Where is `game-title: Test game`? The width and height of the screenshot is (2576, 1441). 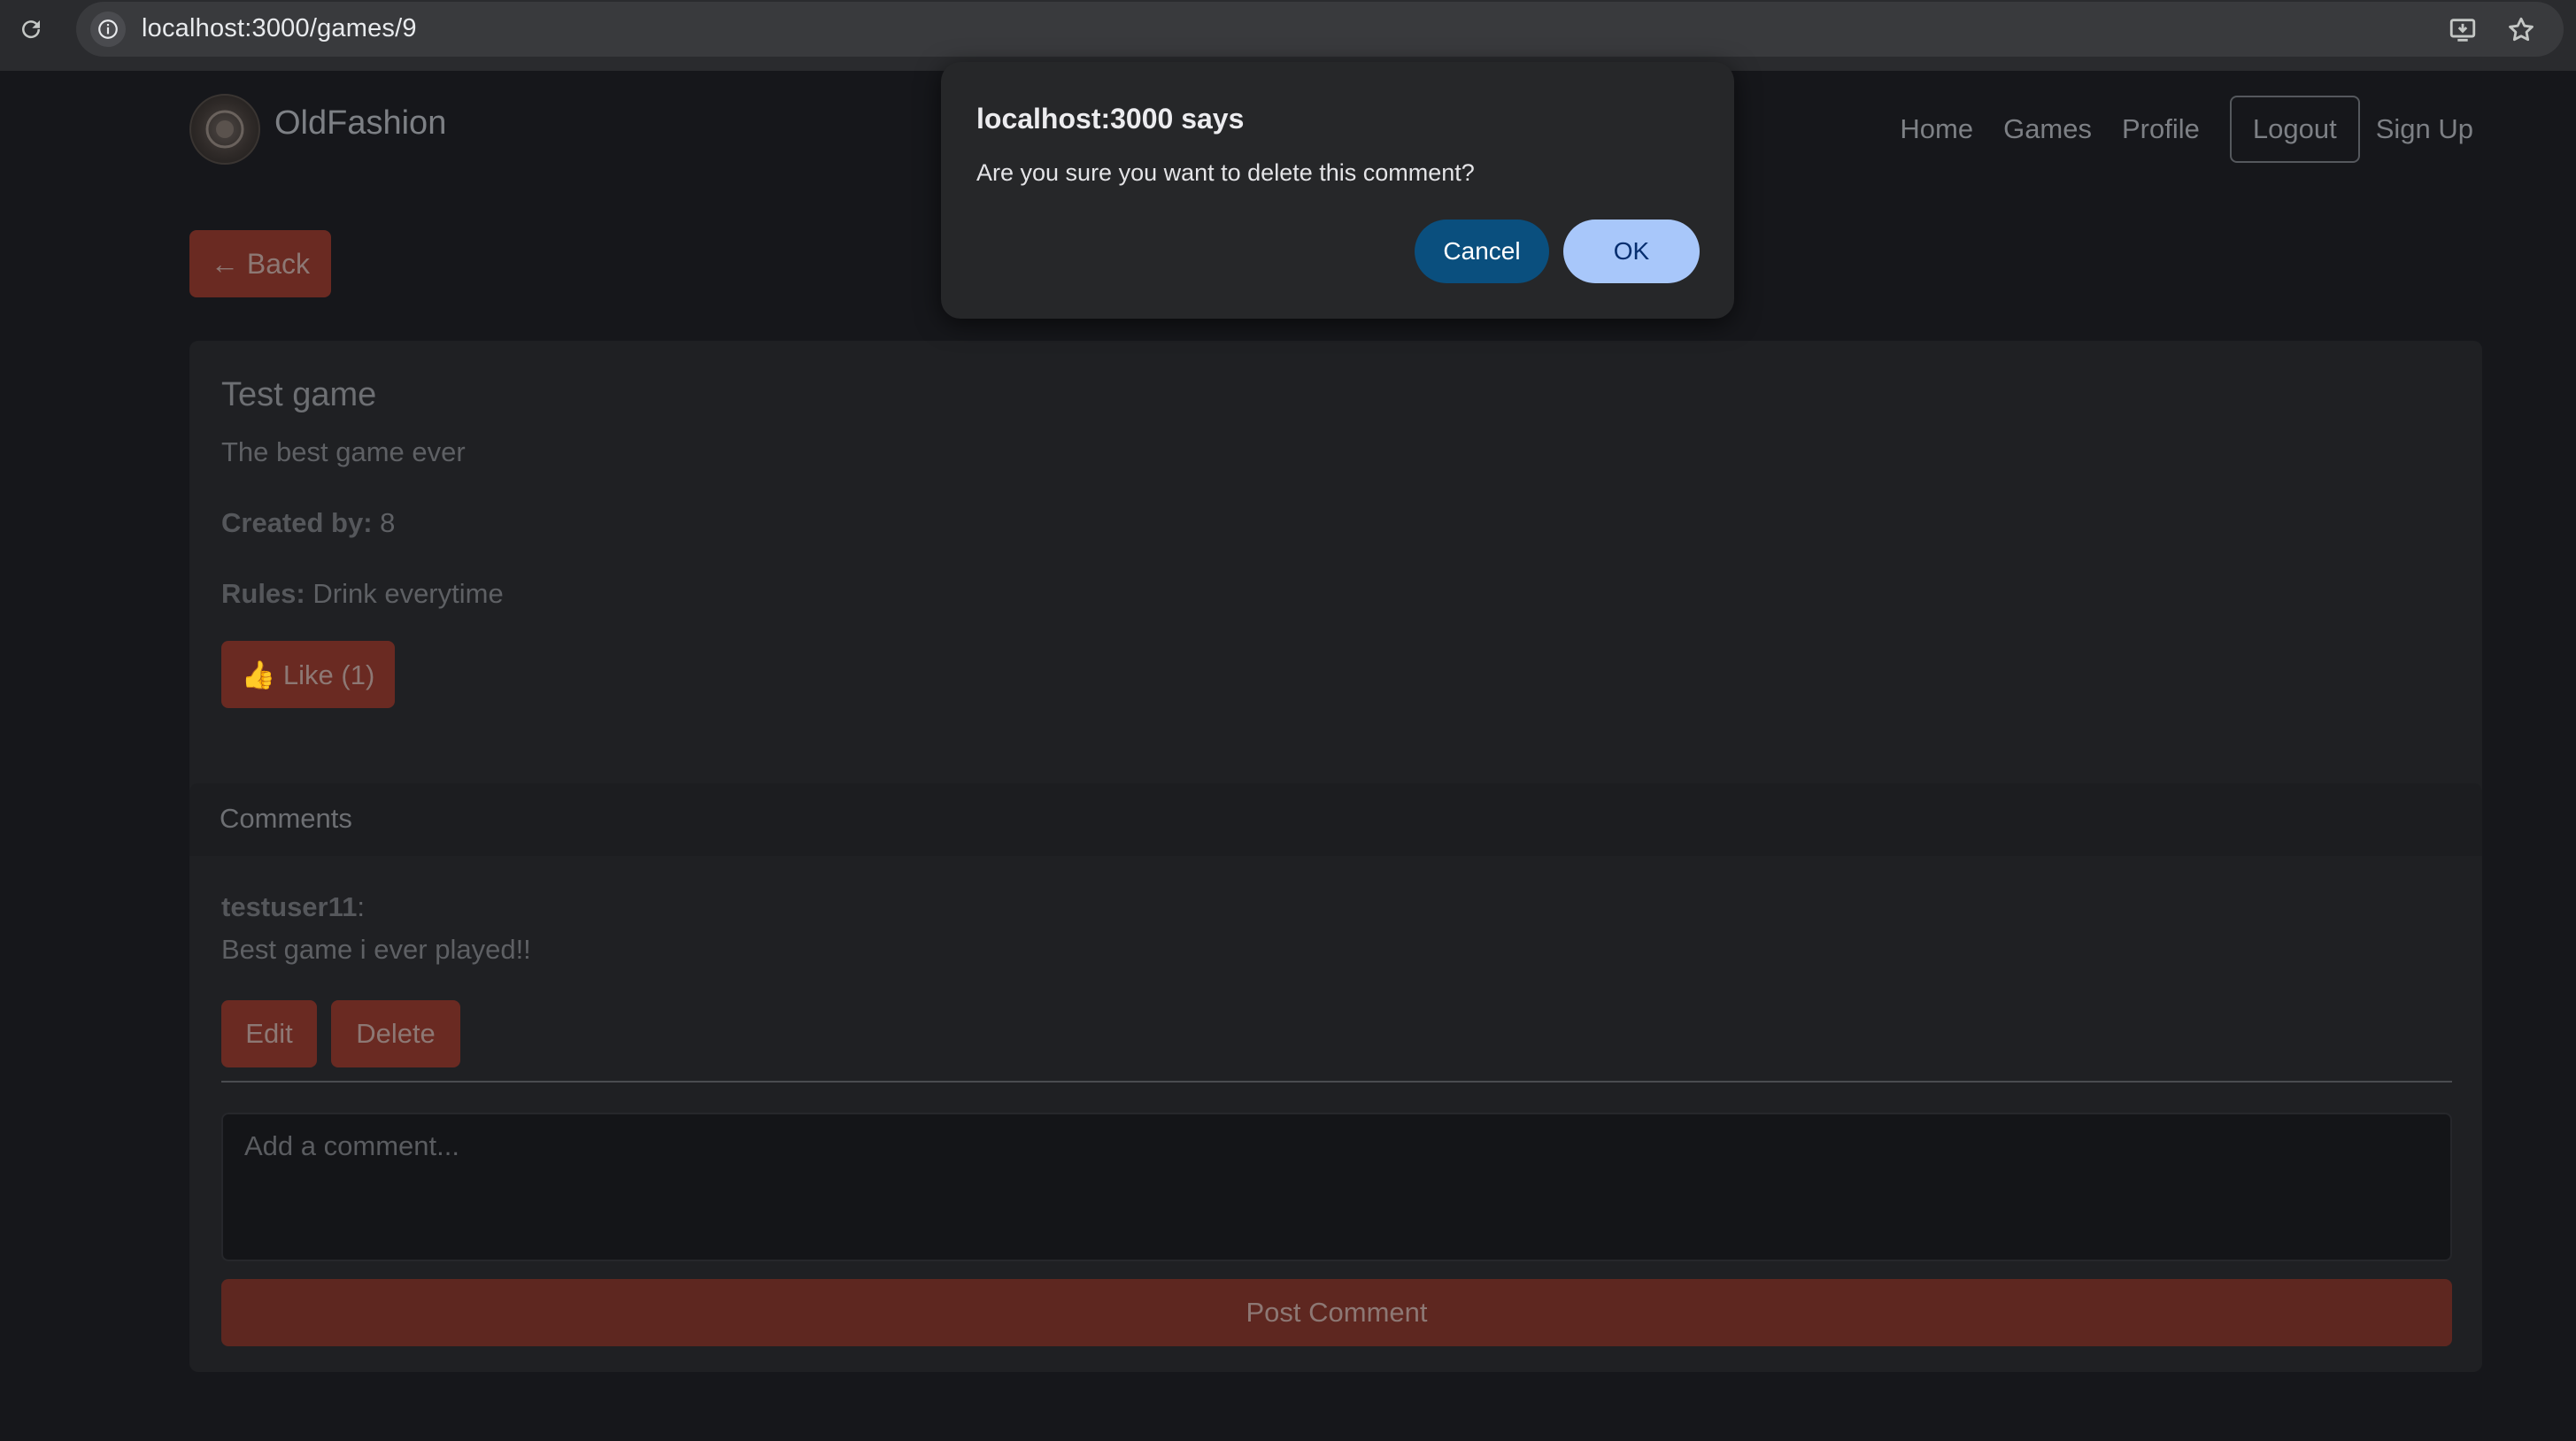 game-title: Test game is located at coordinates (299, 394).